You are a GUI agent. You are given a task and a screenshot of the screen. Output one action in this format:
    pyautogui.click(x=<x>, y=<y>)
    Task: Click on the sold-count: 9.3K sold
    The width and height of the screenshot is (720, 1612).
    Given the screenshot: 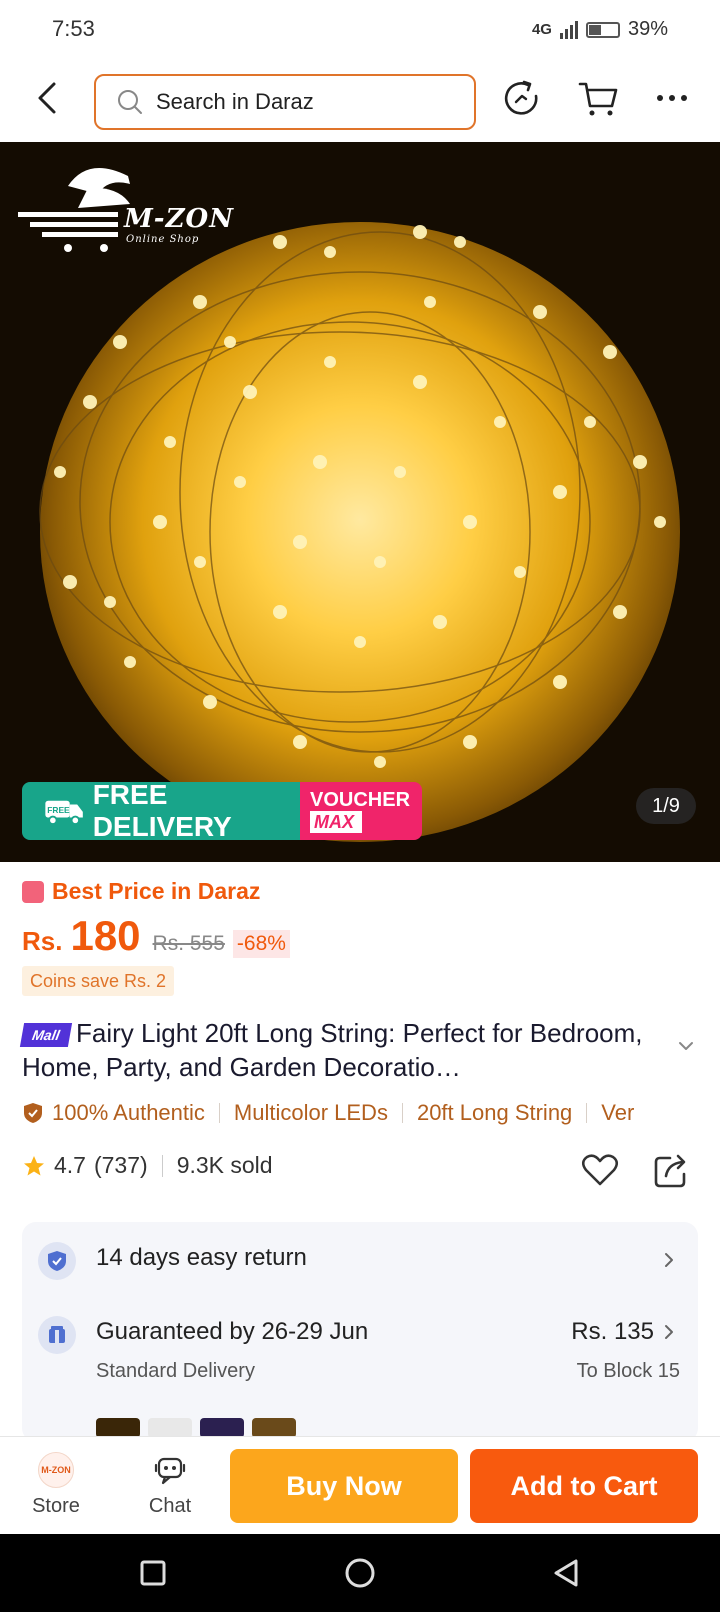 What is the action you would take?
    pyautogui.click(x=224, y=1165)
    